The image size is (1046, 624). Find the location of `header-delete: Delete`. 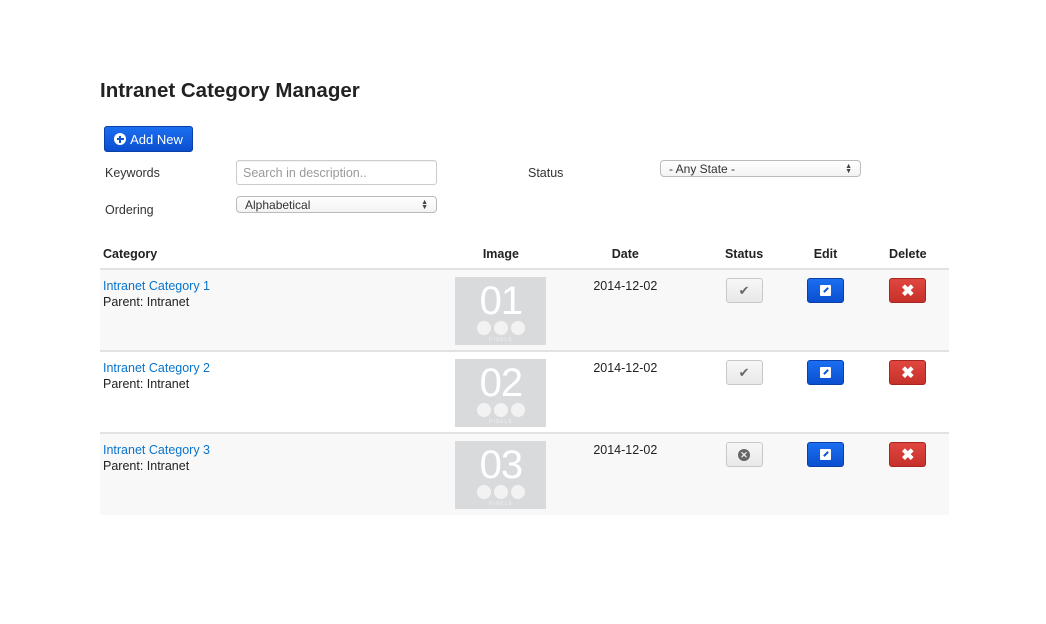

header-delete: Delete is located at coordinates (907, 255).